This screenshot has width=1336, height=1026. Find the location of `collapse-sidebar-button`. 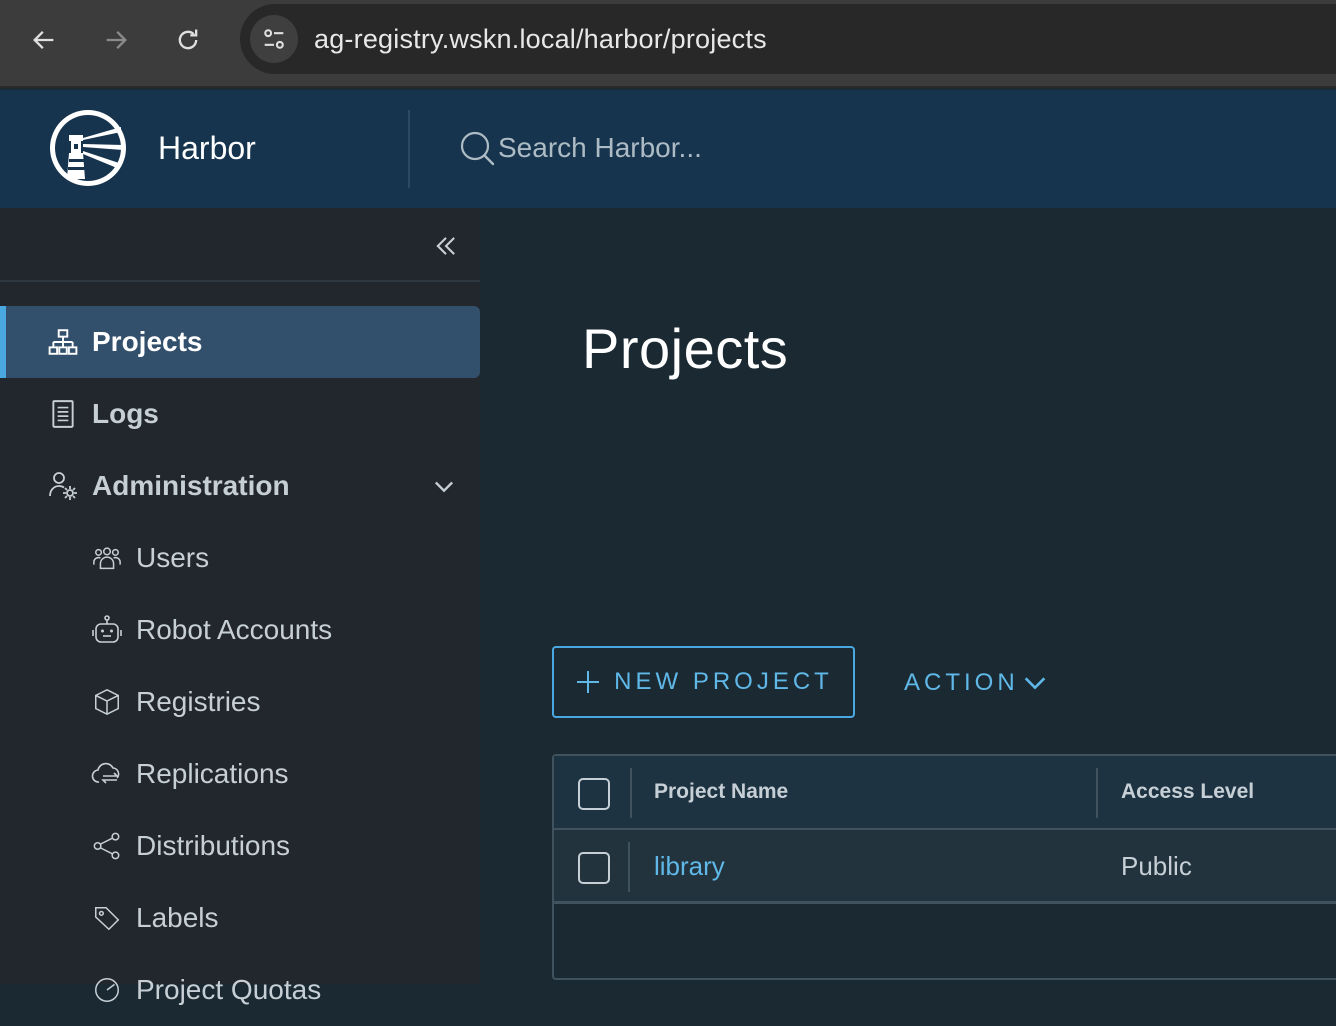

collapse-sidebar-button is located at coordinates (446, 246).